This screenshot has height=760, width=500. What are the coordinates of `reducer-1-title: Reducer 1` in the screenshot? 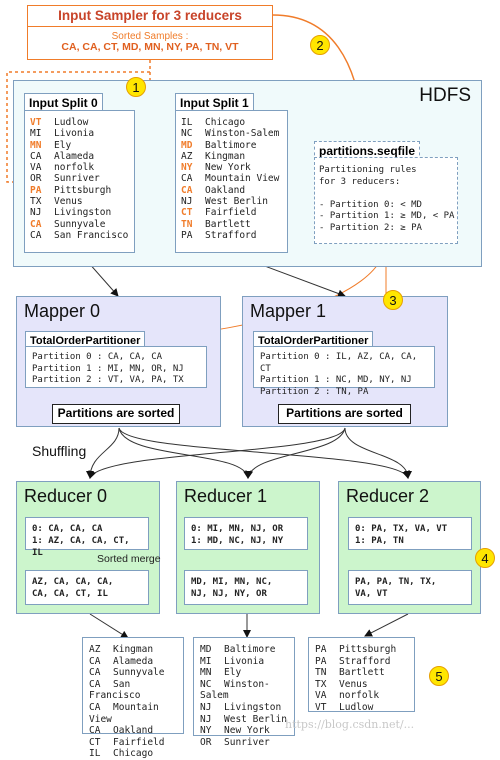 It's located at (226, 496).